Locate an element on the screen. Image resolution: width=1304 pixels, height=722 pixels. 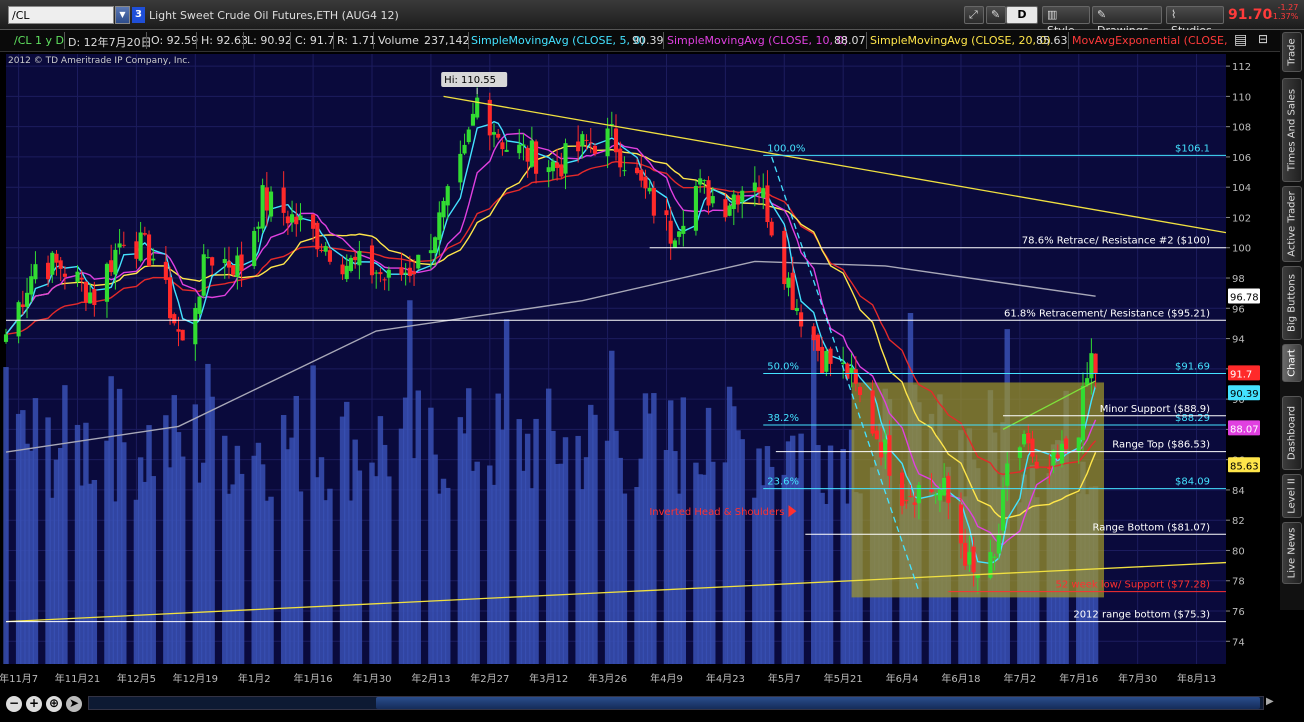
link-group-badge: 3 is located at coordinates (138, 15).